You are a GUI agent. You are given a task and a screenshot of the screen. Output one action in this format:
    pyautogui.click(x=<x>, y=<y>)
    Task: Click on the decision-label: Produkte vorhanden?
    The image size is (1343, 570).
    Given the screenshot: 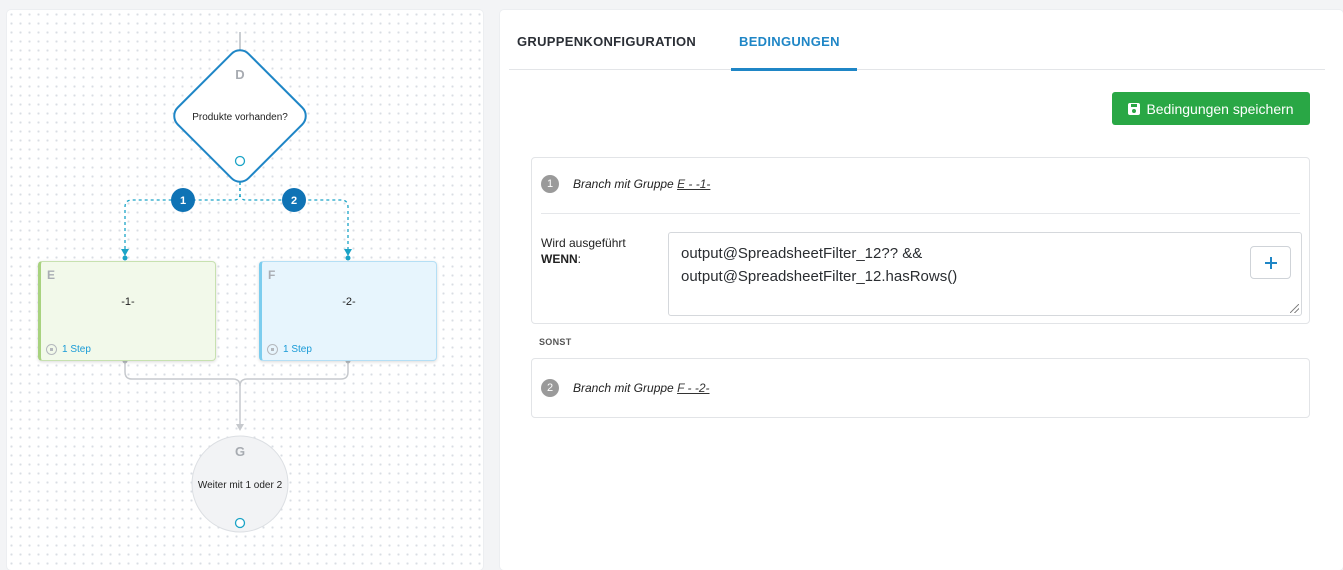 What is the action you would take?
    pyautogui.click(x=240, y=117)
    